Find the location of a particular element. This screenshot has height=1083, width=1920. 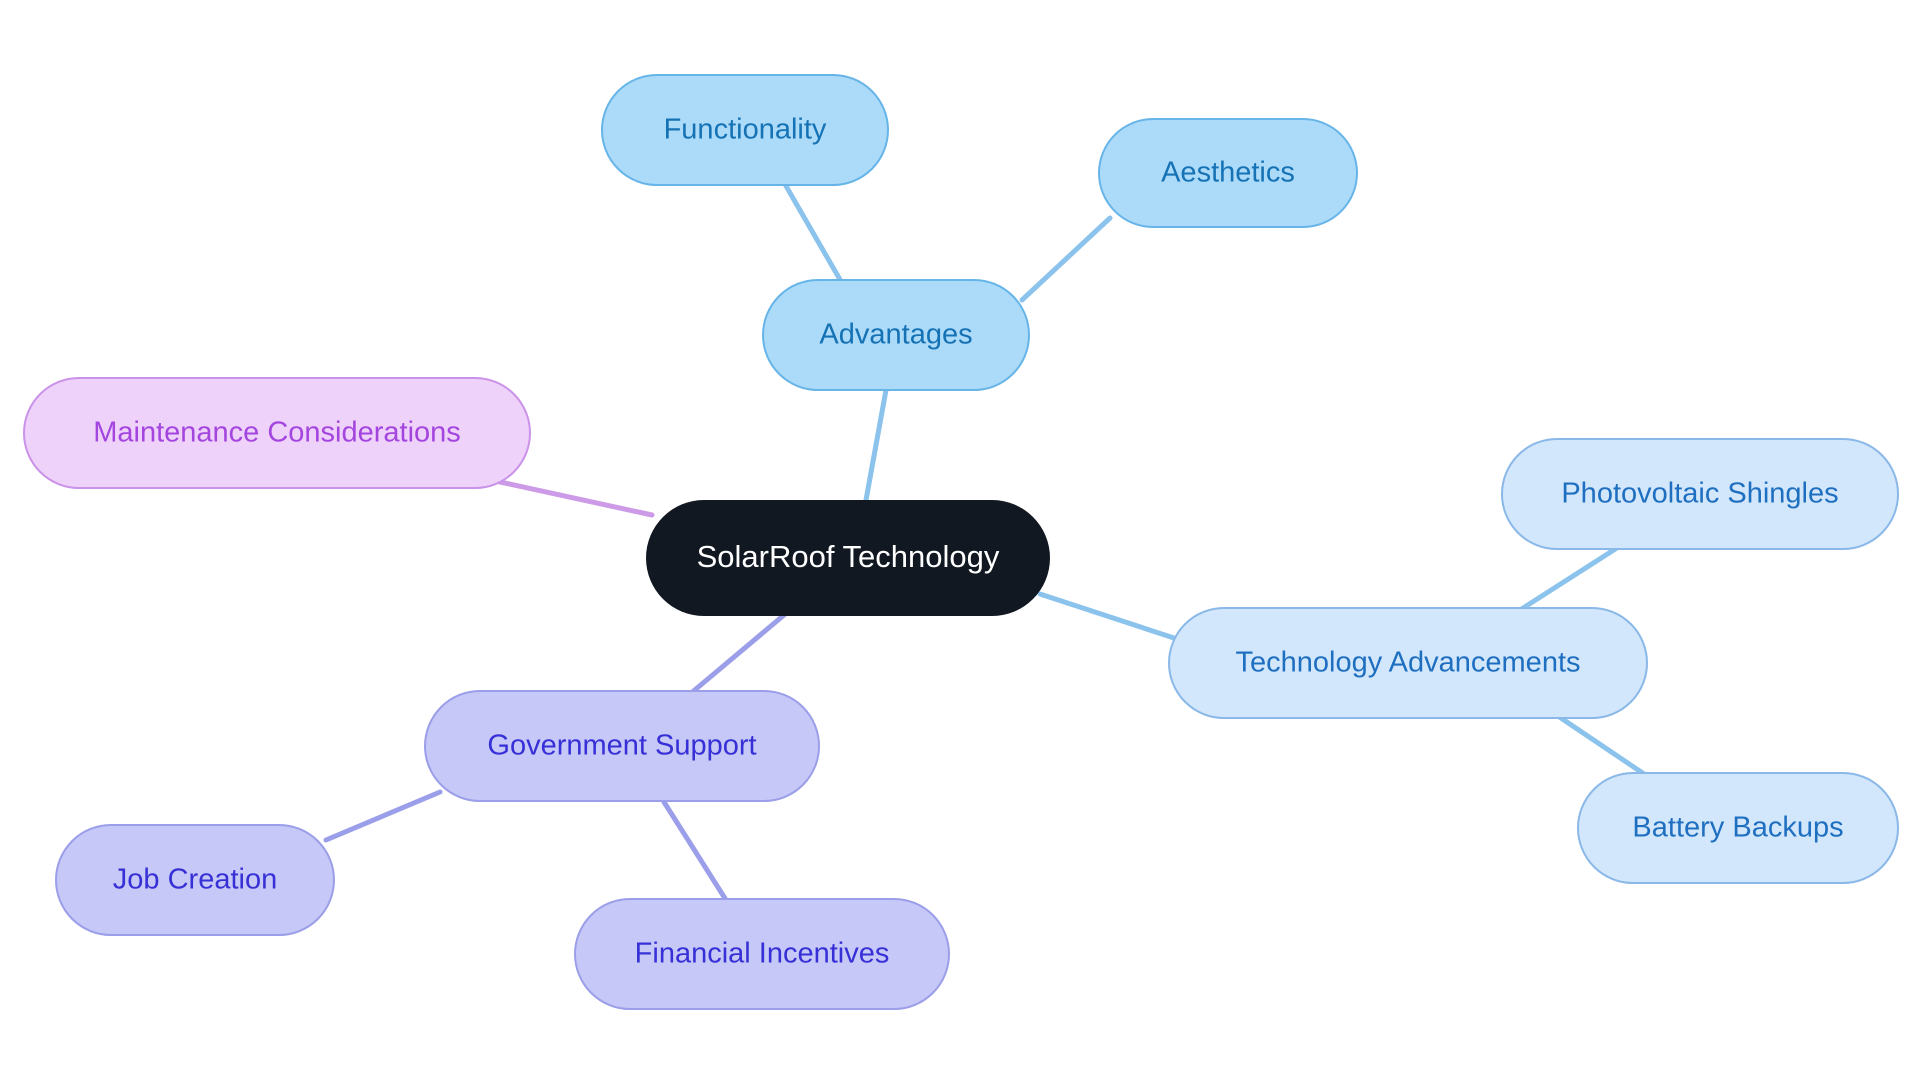

node-label-maintenance: Maintenance Considerations is located at coordinates (277, 433).